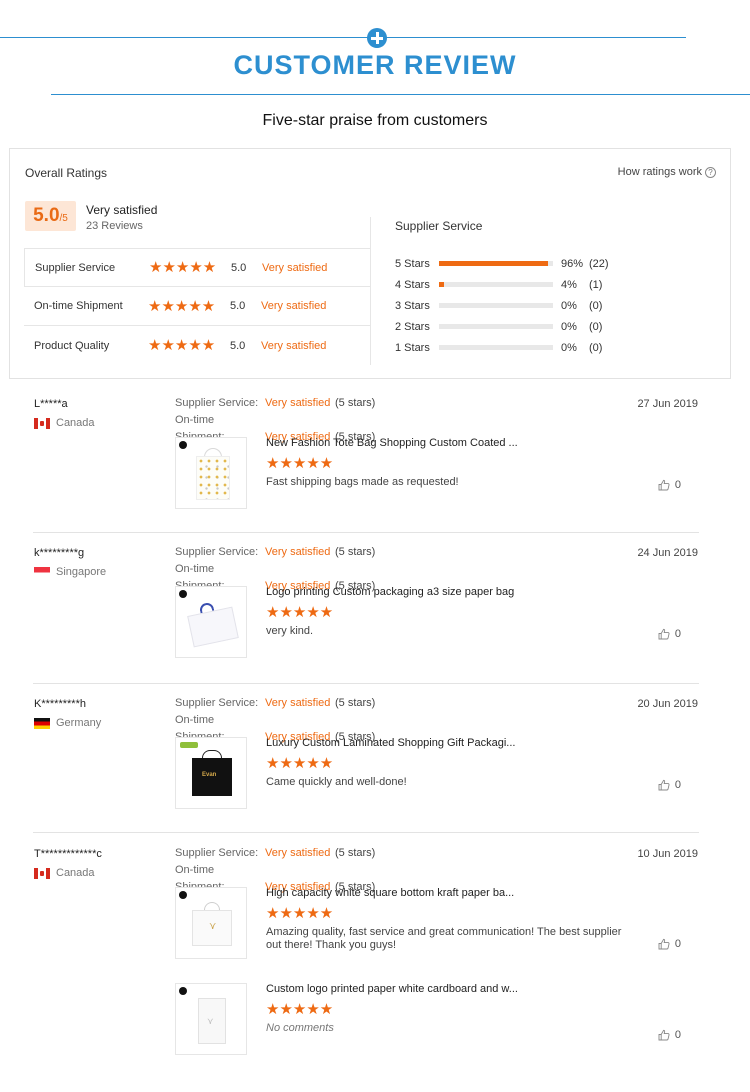  I want to click on reviewer-name: T*************c, so click(68, 854).